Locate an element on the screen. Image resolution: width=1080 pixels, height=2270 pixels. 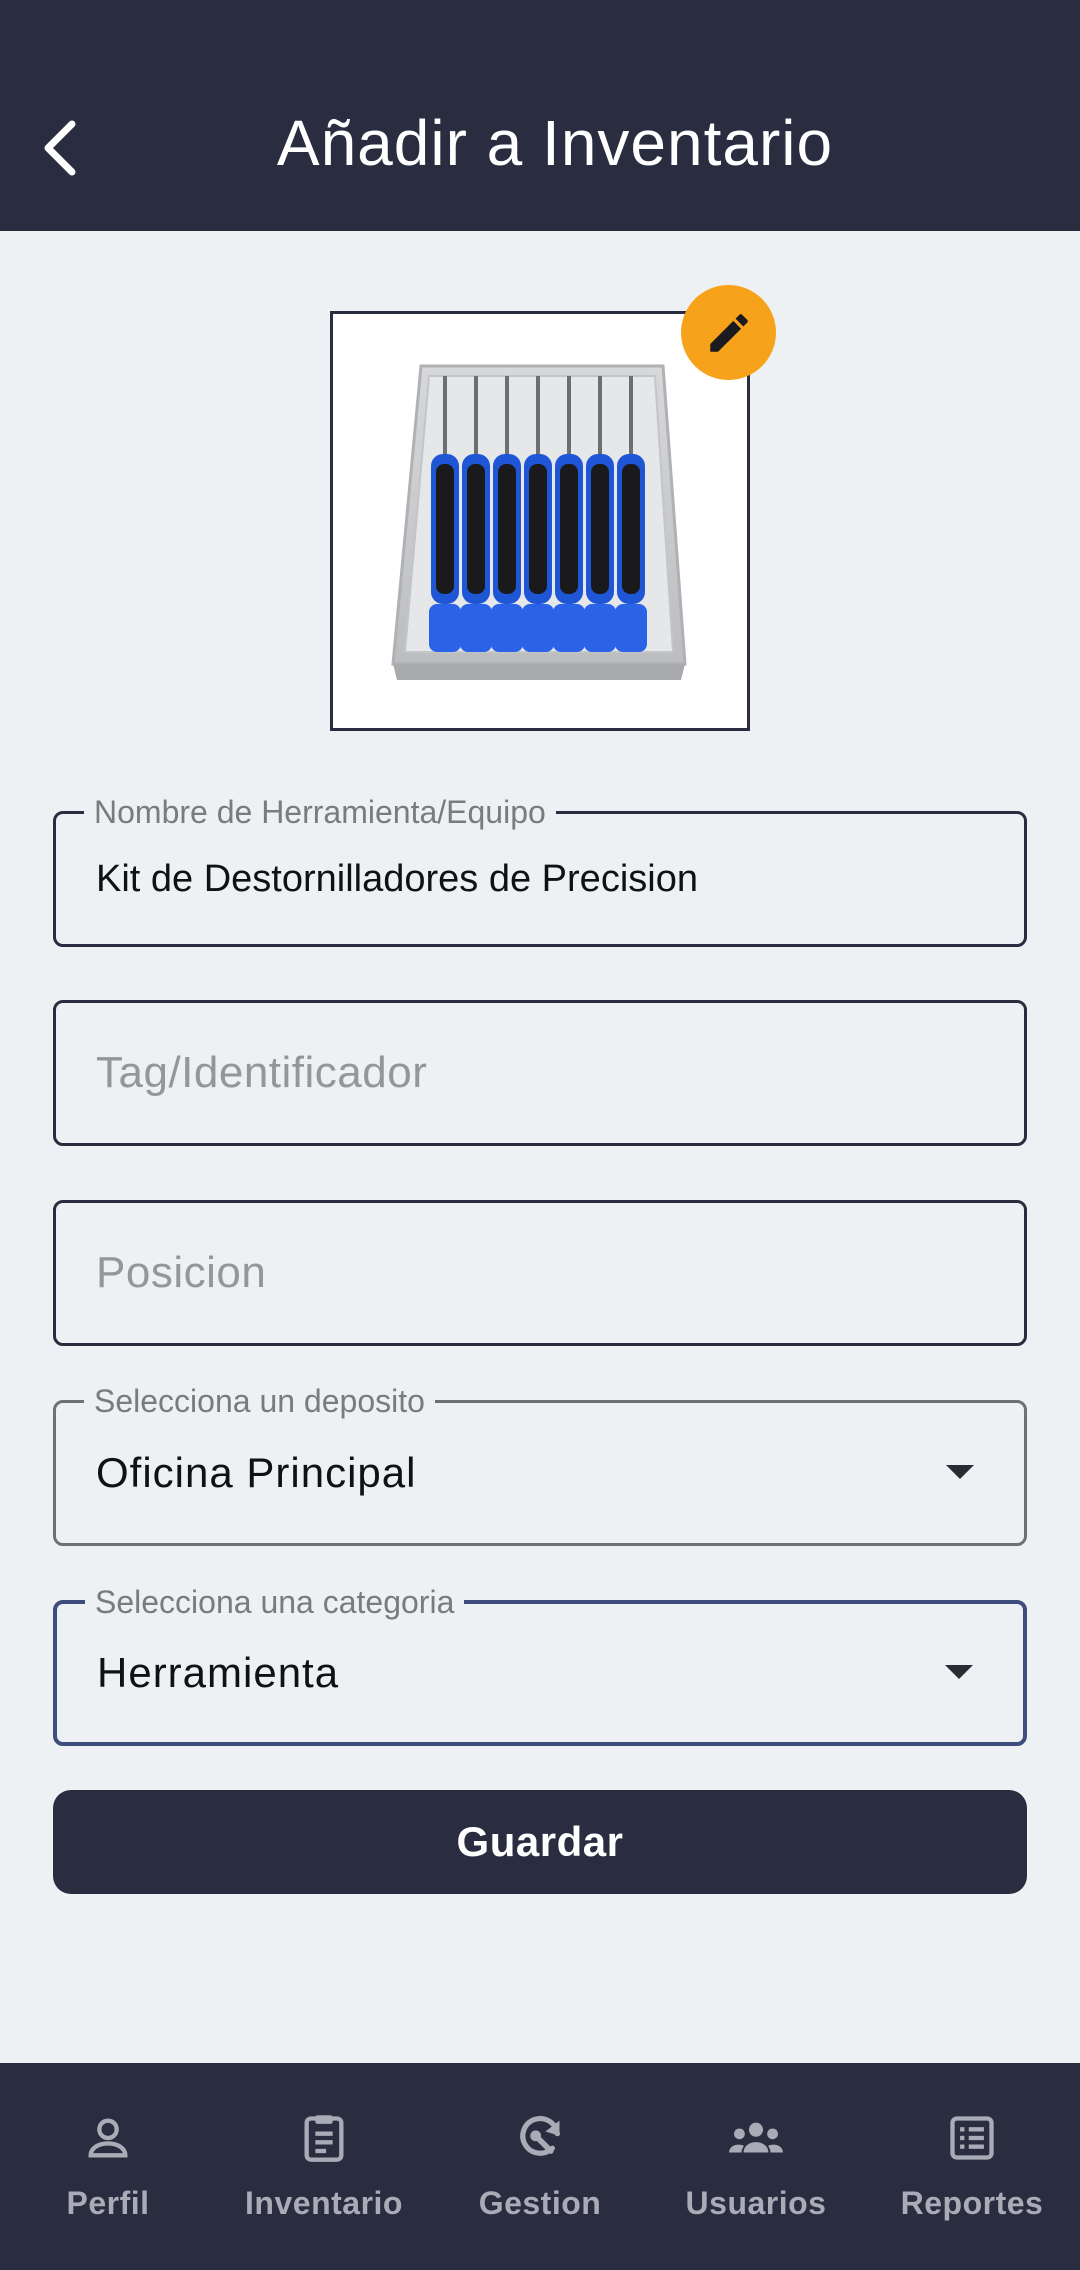
pencil-icon is located at coordinates (728, 332).